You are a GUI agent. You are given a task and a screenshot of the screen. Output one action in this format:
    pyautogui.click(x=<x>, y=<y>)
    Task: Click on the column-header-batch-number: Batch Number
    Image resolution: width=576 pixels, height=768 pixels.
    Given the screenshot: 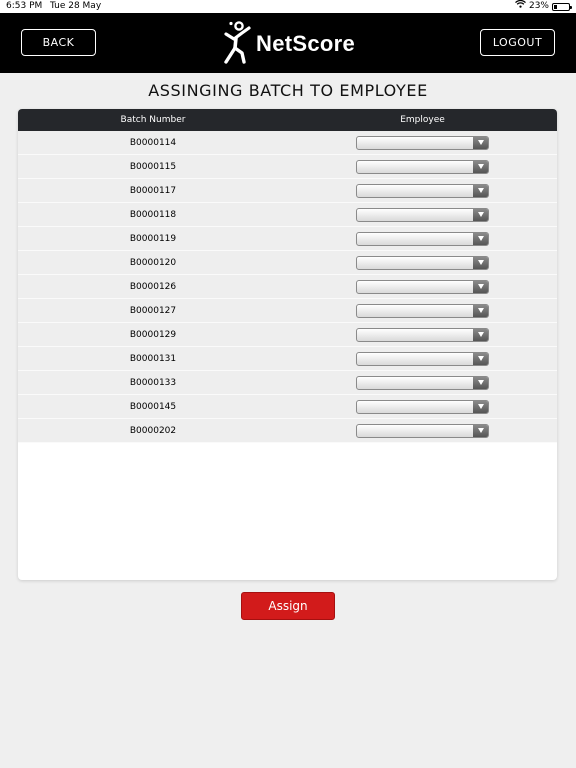 What is the action you would take?
    pyautogui.click(x=153, y=120)
    